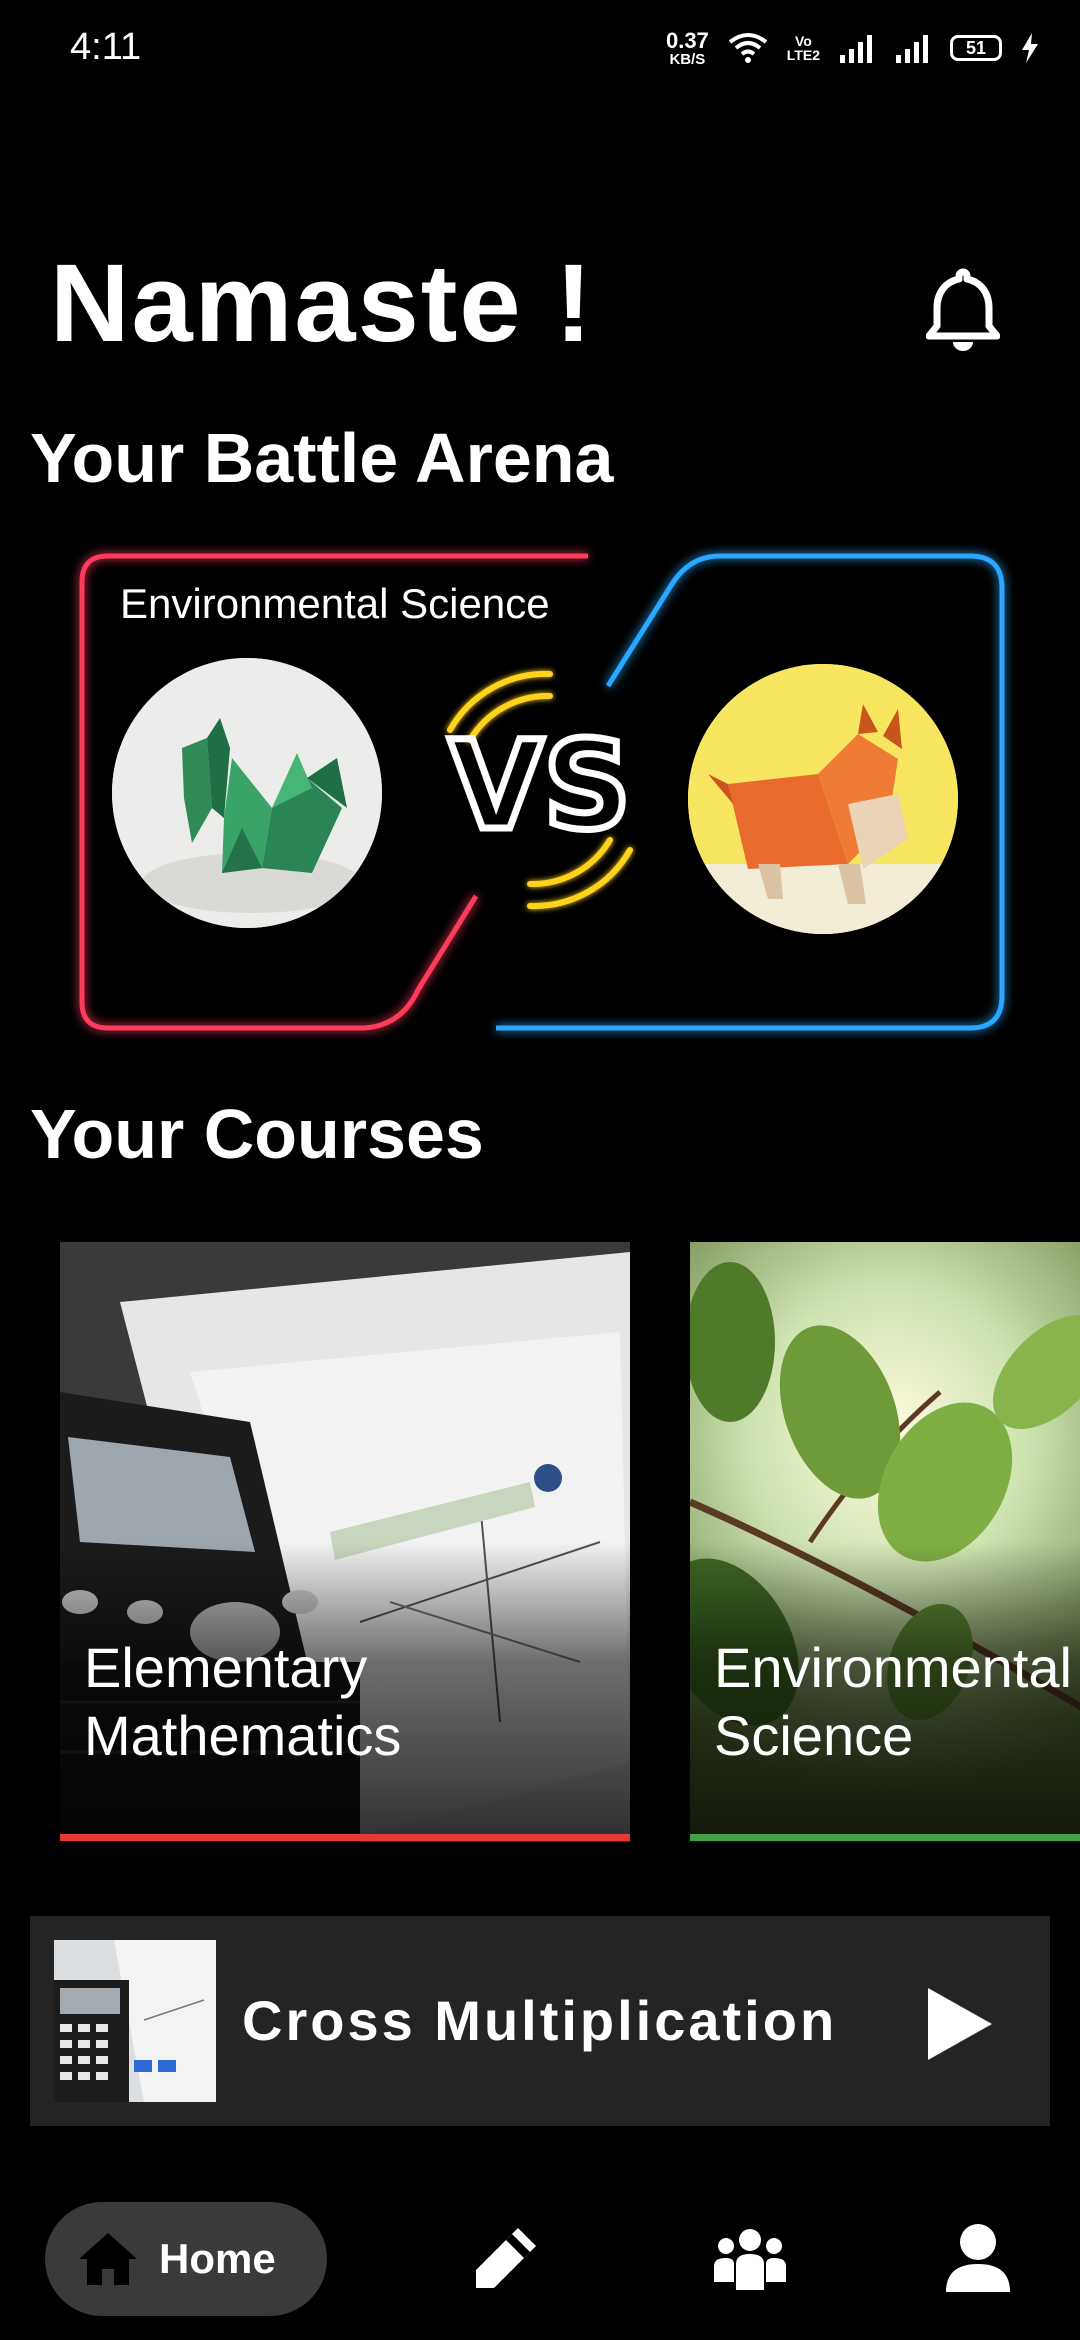  I want to click on battery-indicator: 51, so click(976, 48).